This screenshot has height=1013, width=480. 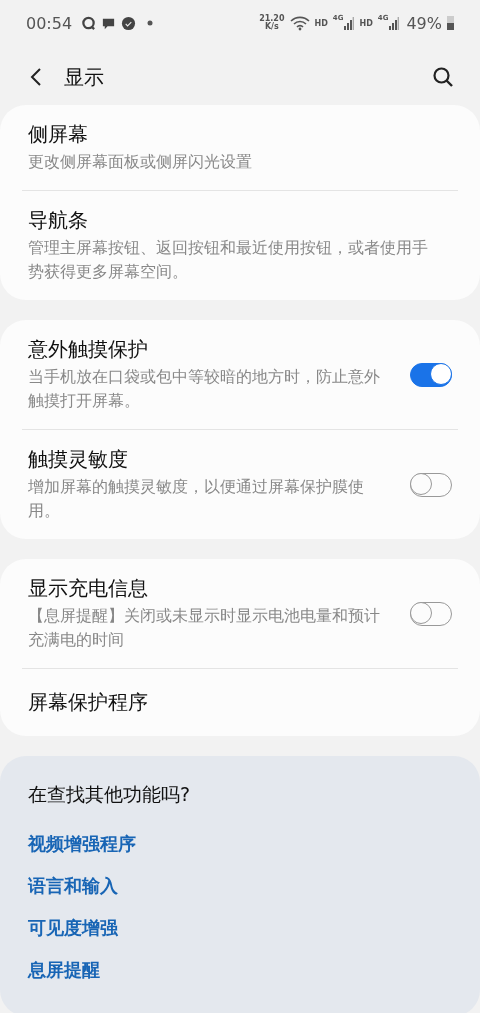 I want to click on setting-description: 管理主屏幕按钮、返回按钮和最近使用按钮，或者使用手势获得更多屏幕空间。, so click(x=228, y=260).